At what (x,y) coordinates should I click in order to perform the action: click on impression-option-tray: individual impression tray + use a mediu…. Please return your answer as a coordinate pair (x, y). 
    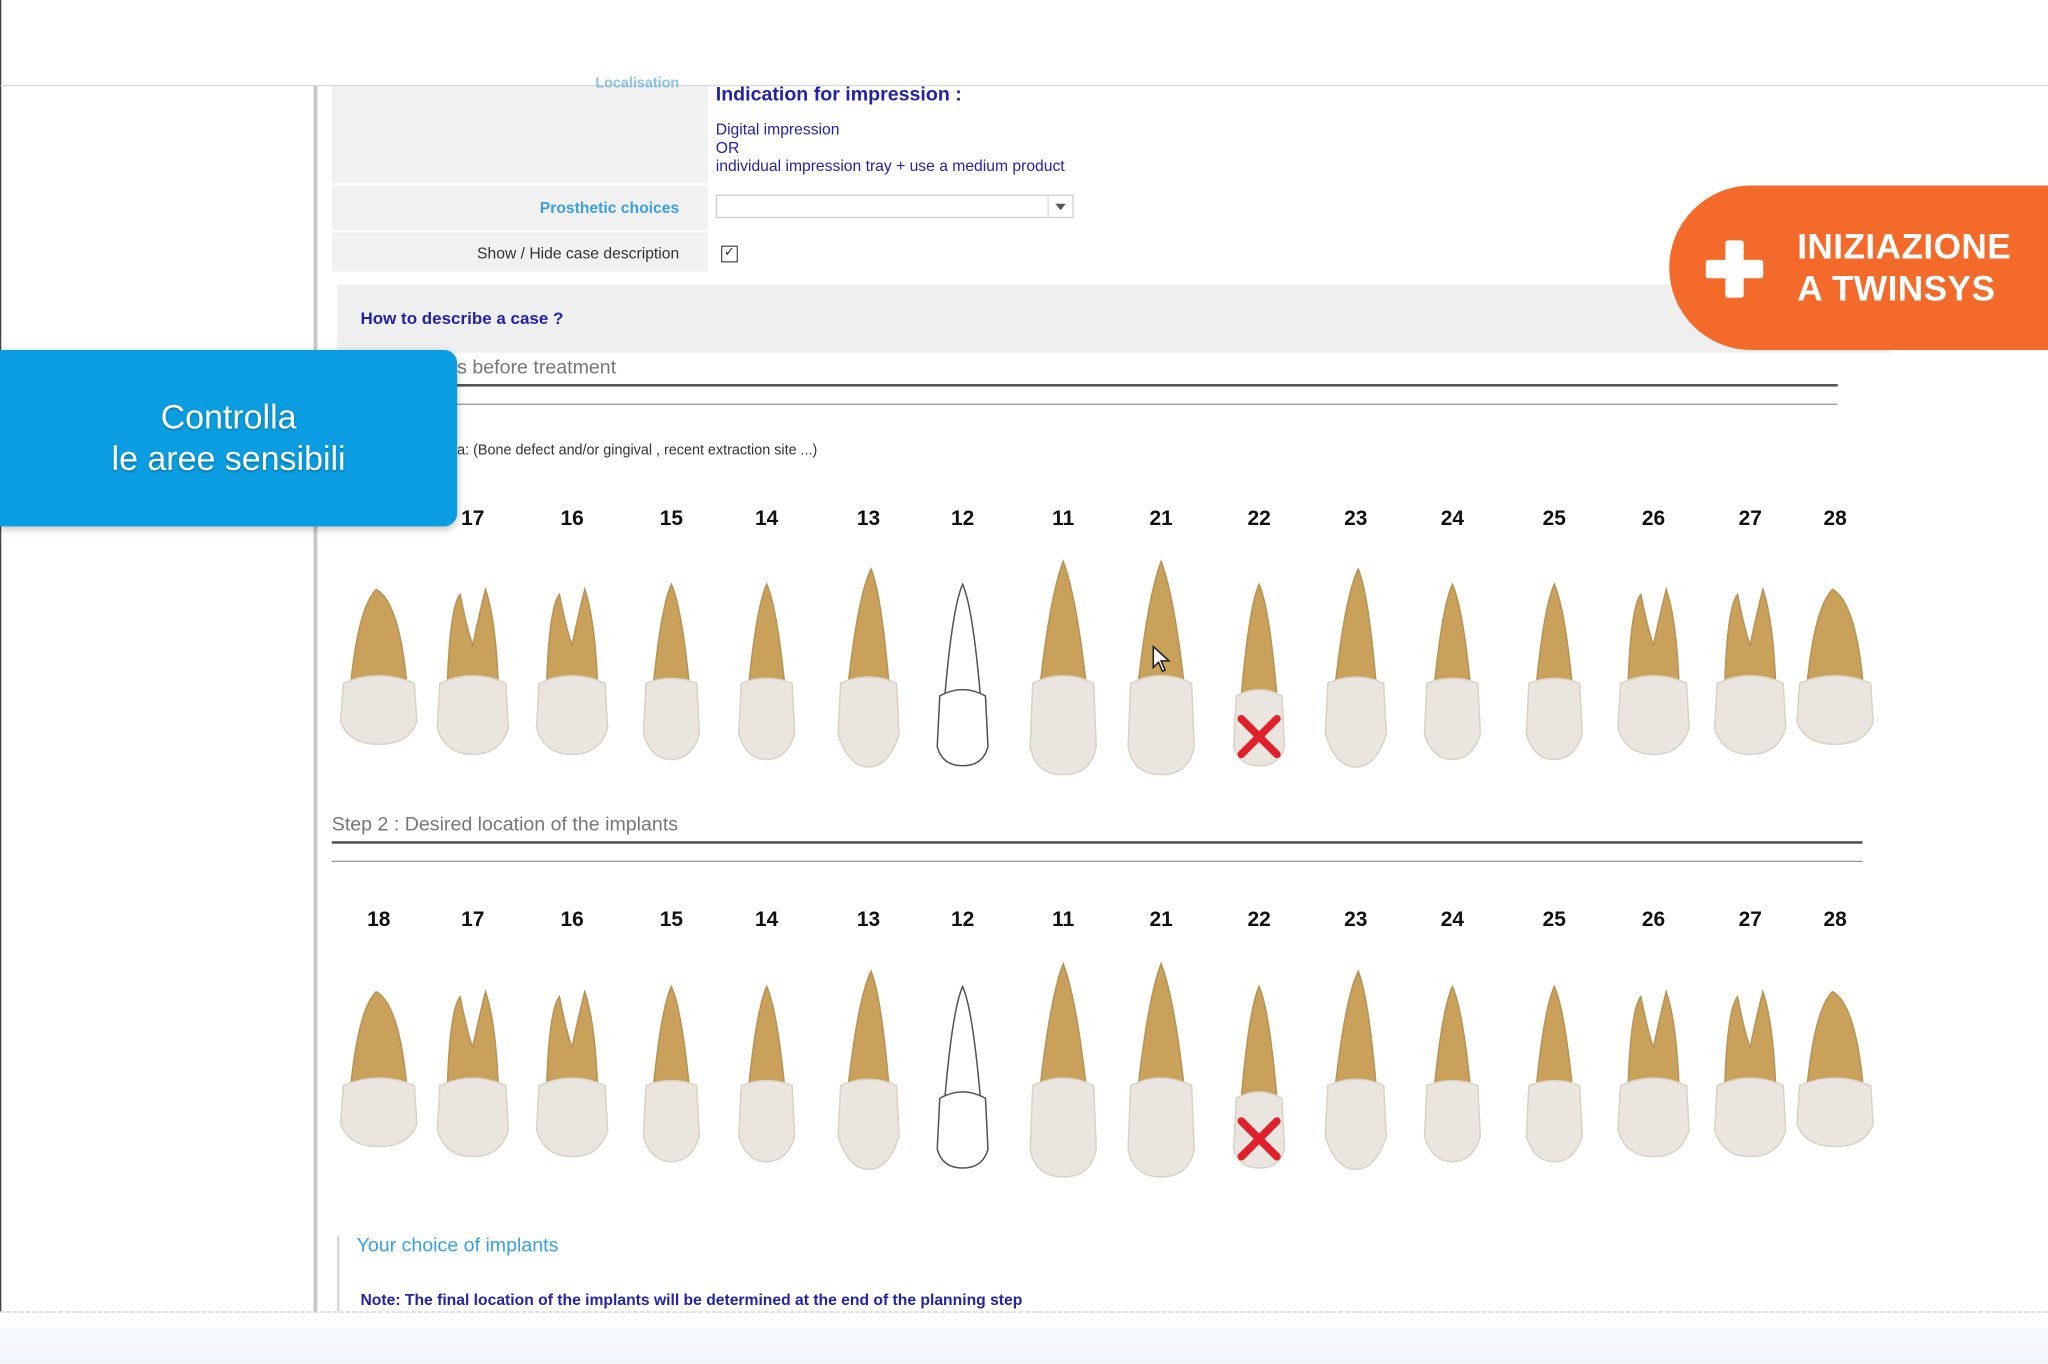
    Looking at the image, I should click on (890, 166).